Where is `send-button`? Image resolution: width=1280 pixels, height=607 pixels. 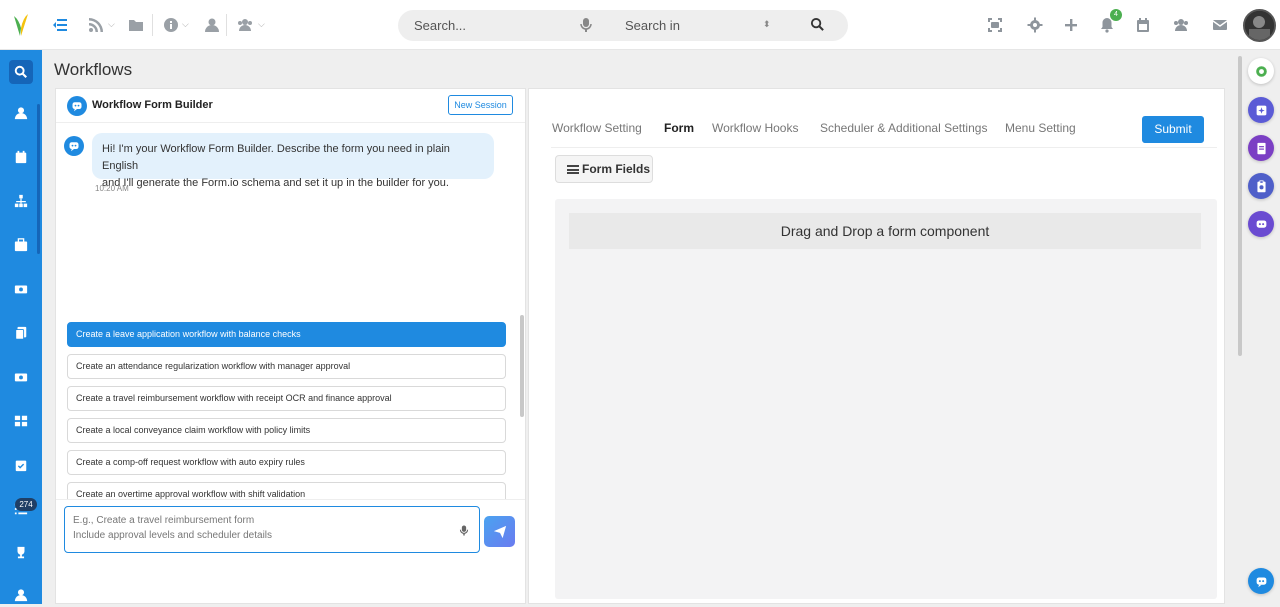 send-button is located at coordinates (499, 531).